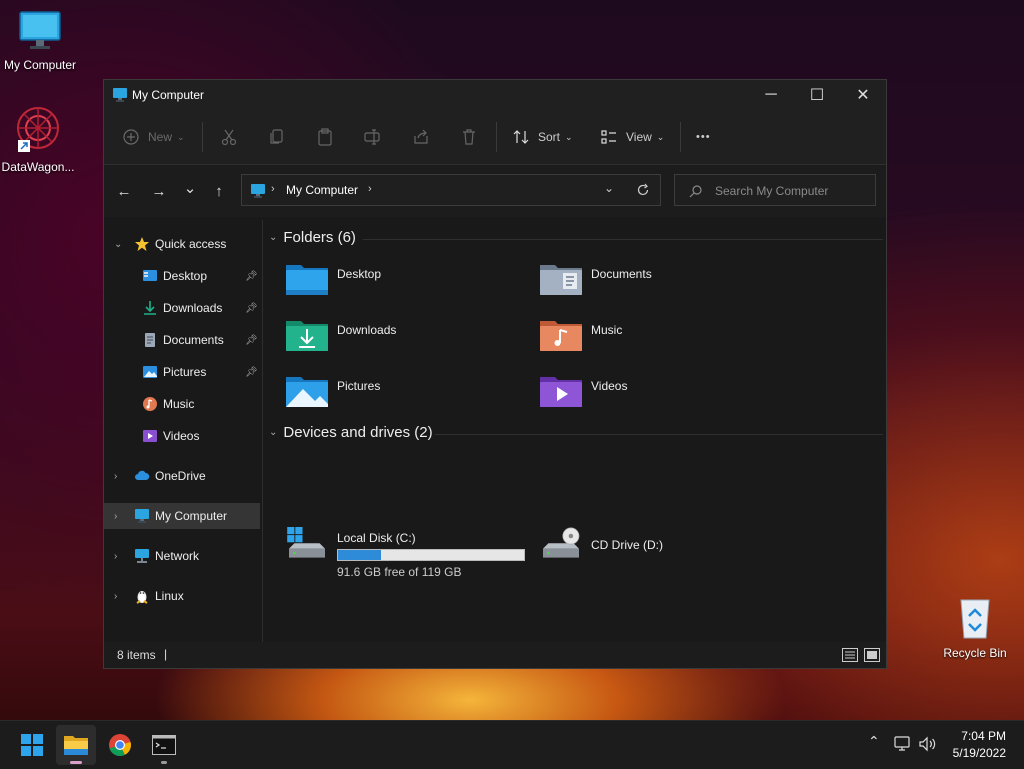  What do you see at coordinates (219, 191) in the screenshot?
I see `up-button: ↑` at bounding box center [219, 191].